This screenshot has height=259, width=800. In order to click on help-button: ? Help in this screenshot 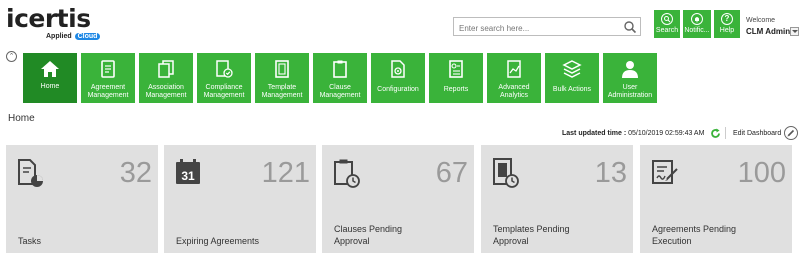, I will do `click(727, 24)`.